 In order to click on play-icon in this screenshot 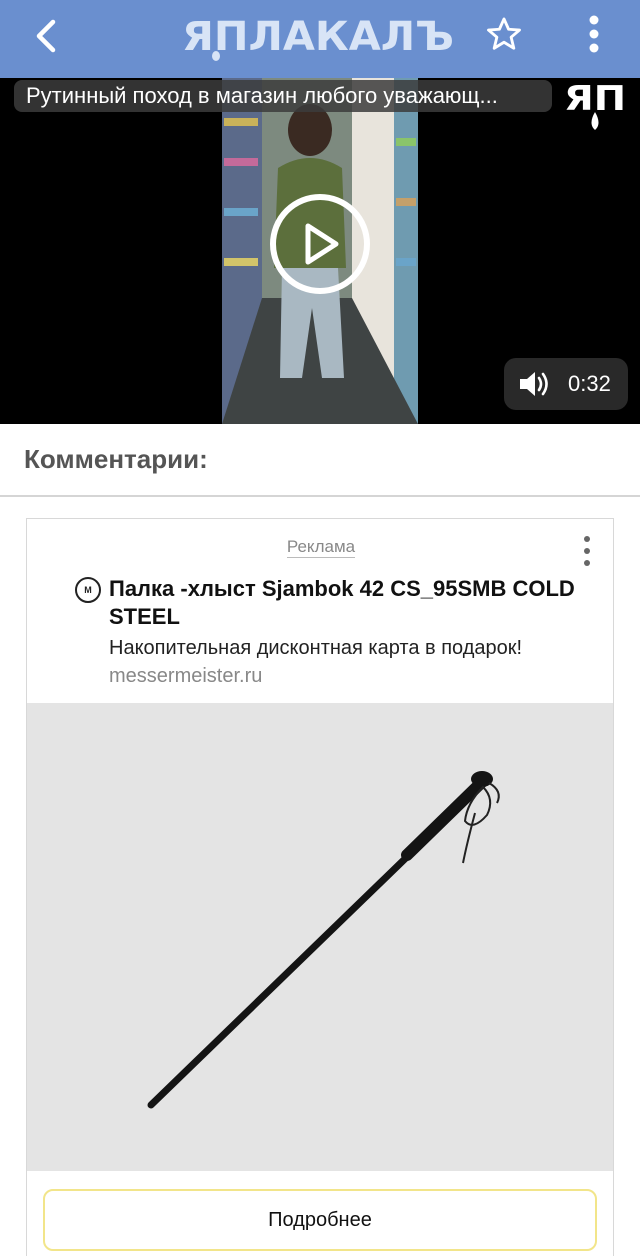, I will do `click(322, 244)`.